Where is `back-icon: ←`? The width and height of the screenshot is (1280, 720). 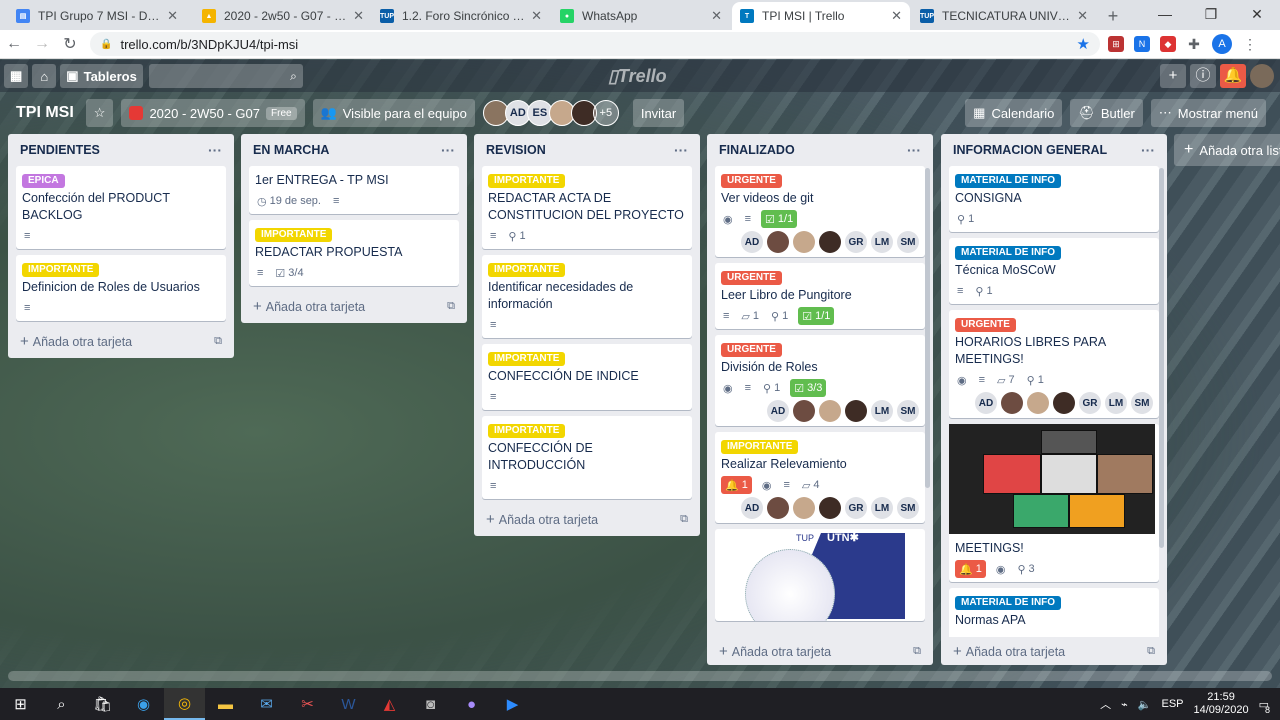 back-icon: ← is located at coordinates (14, 44).